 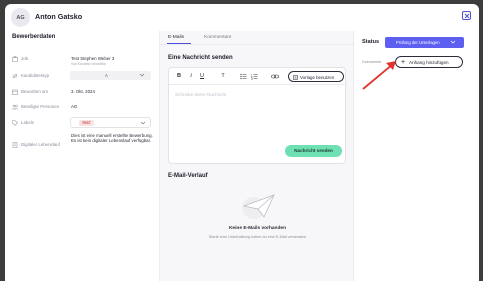 What do you see at coordinates (40, 144) in the screenshot?
I see `cv-label: Digitaler Lebenslauf` at bounding box center [40, 144].